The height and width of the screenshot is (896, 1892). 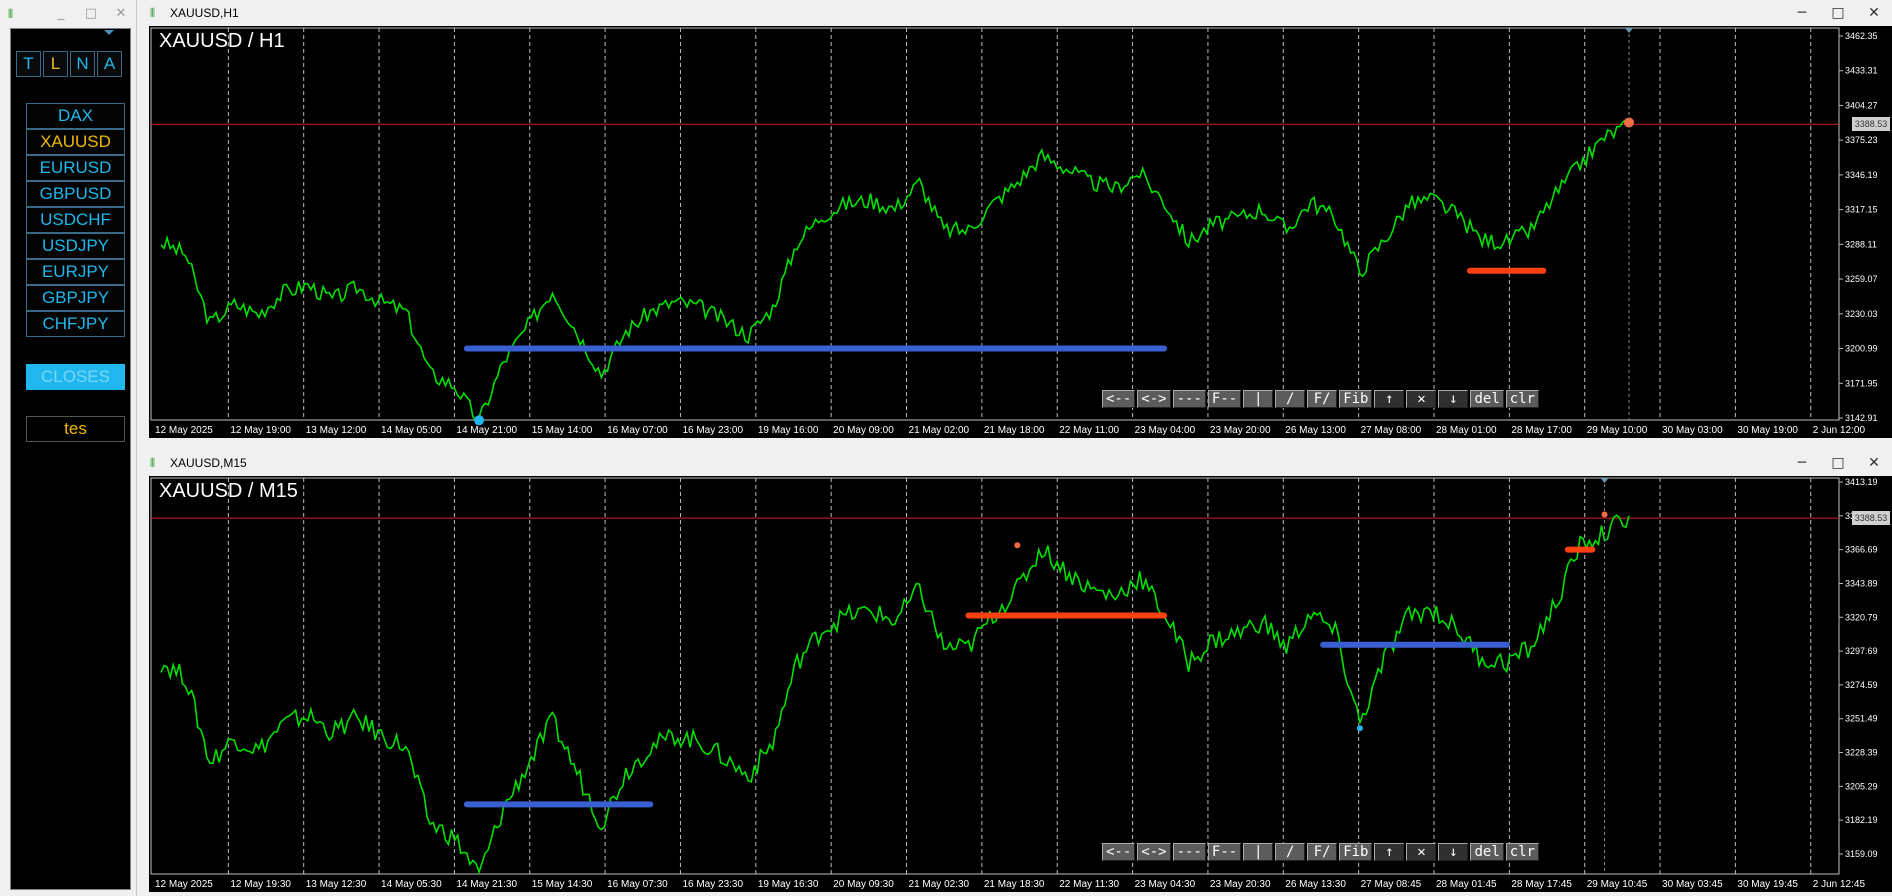 What do you see at coordinates (1017, 463) in the screenshot?
I see `chart-titlebar-m15: ⫴ XAUUSD,M15 ─ □ ✕` at bounding box center [1017, 463].